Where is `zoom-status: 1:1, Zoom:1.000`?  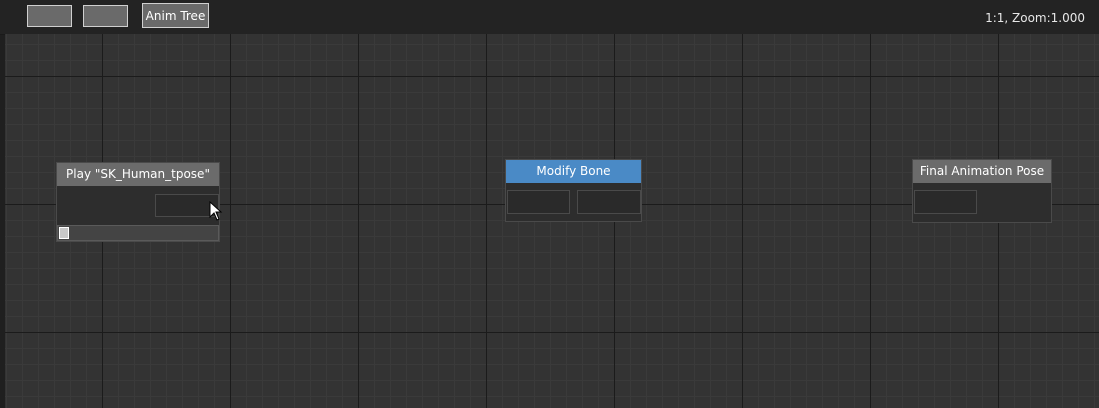
zoom-status: 1:1, Zoom:1.000 is located at coordinates (1035, 18).